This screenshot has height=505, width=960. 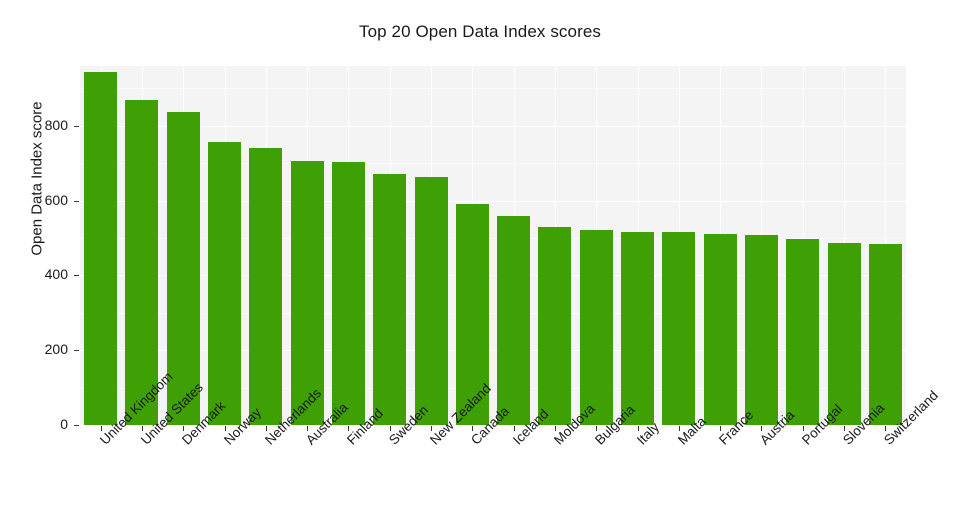 What do you see at coordinates (56, 349) in the screenshot?
I see `y-tick-label: 200` at bounding box center [56, 349].